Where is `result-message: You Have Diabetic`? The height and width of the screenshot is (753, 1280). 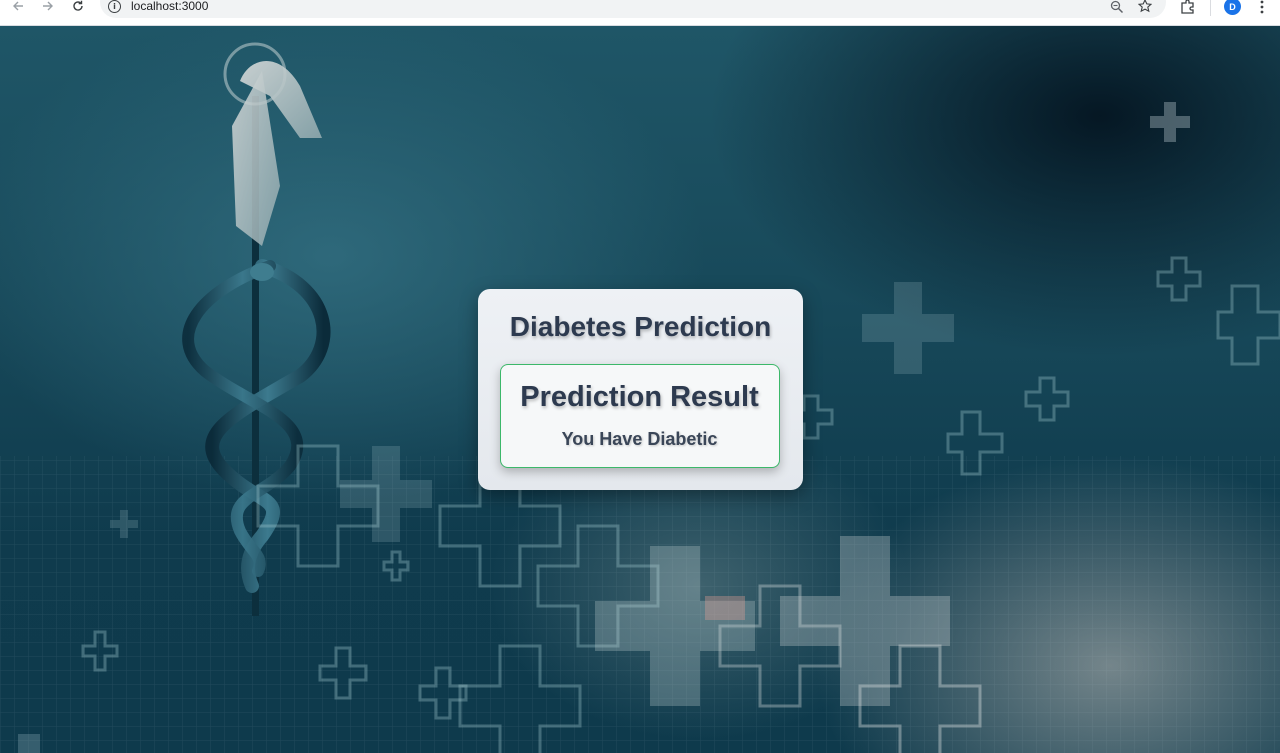
result-message: You Have Diabetic is located at coordinates (639, 439).